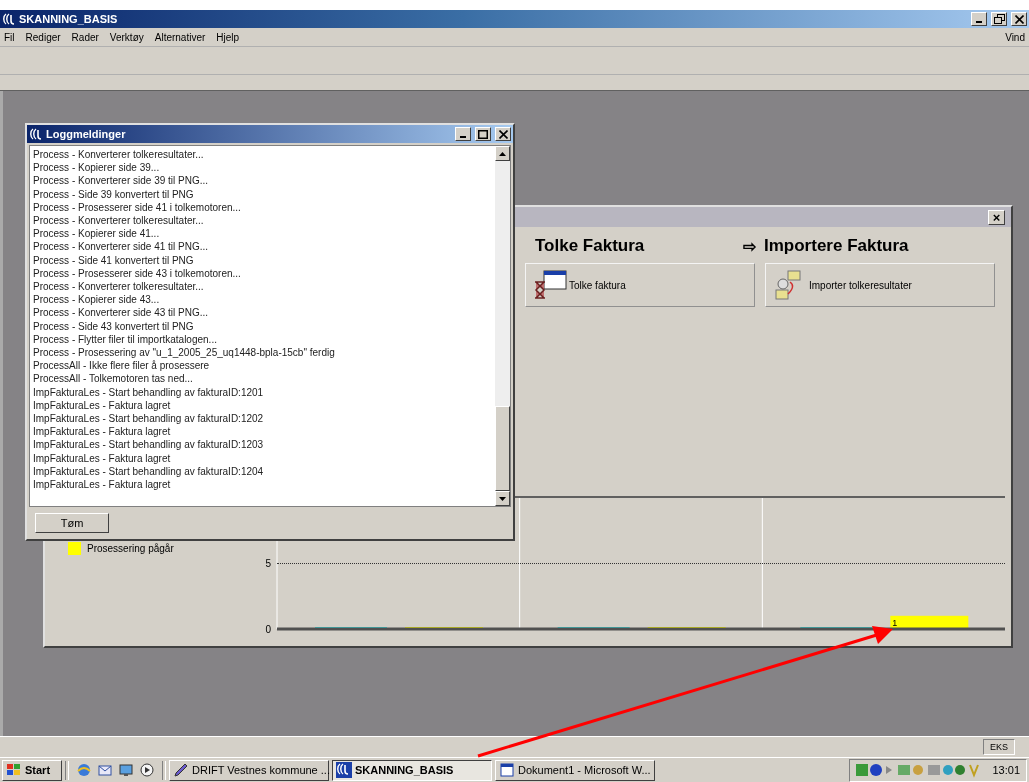  I want to click on log-line: Process - Side 43 konvertert til PNG, so click(113, 326).